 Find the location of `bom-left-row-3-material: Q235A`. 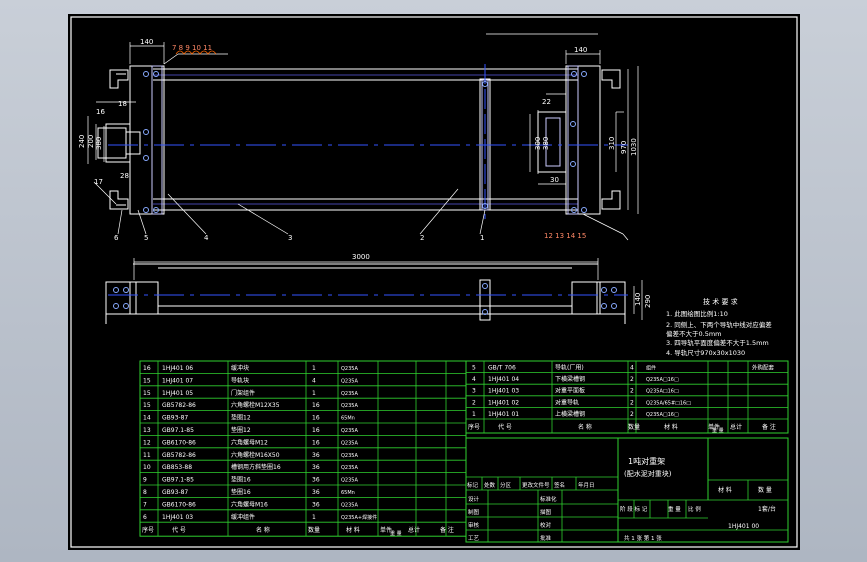

bom-left-row-3-material: Q235A is located at coordinates (349, 406).